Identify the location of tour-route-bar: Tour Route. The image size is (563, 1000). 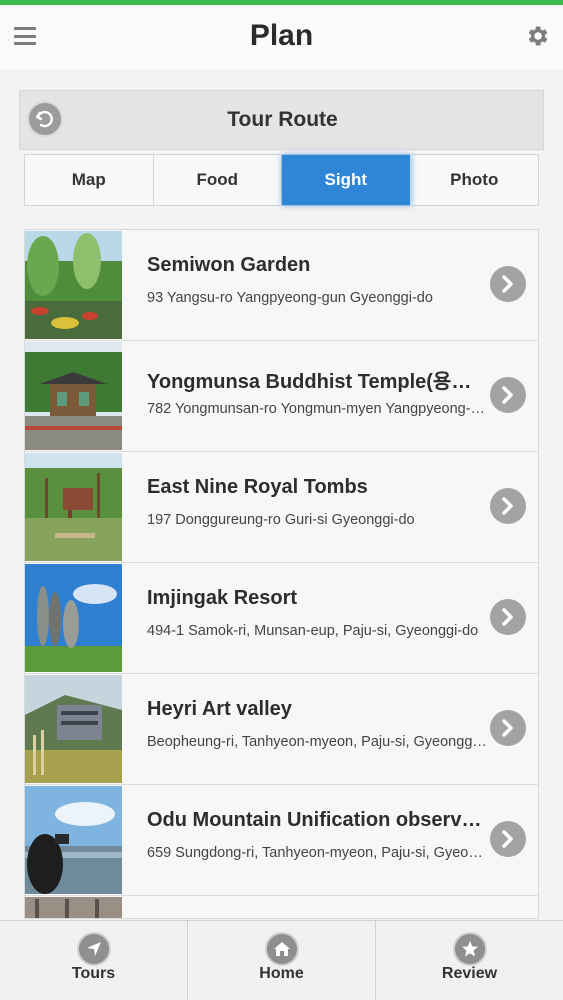
(281, 120).